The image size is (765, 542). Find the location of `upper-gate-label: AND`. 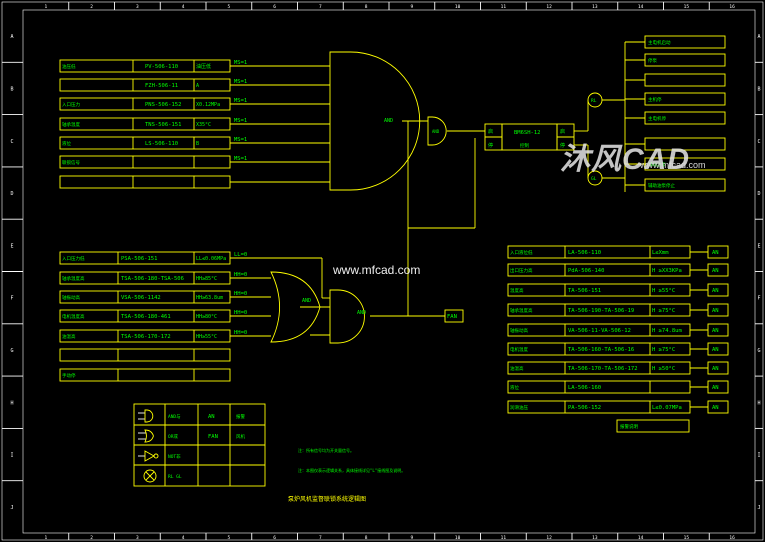

upper-gate-label: AND is located at coordinates (388, 121).